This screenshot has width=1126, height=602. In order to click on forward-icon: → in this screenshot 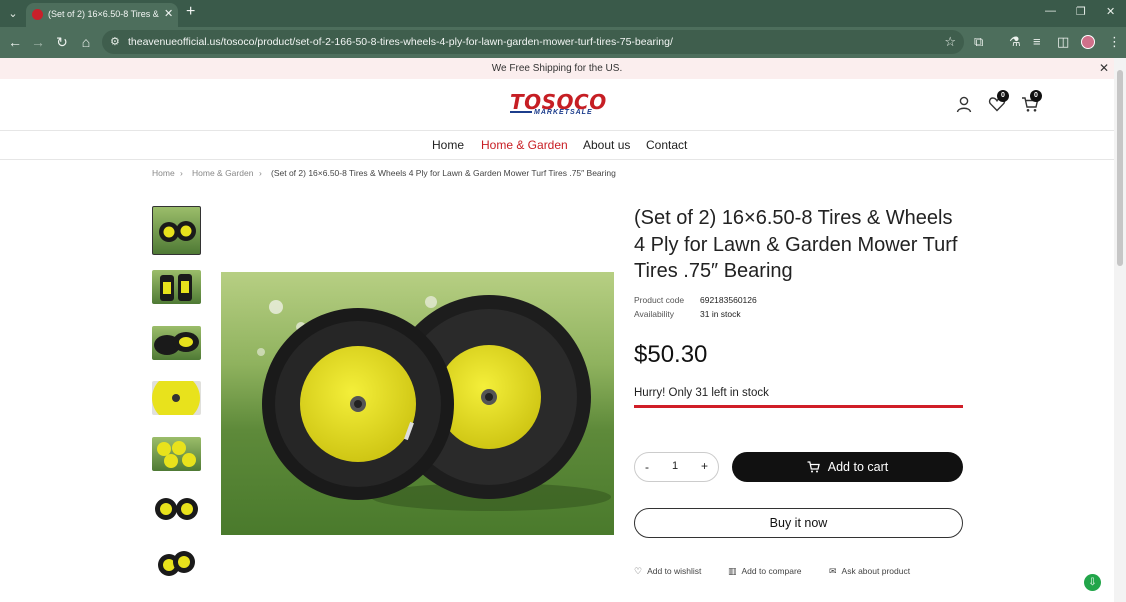, I will do `click(38, 42)`.